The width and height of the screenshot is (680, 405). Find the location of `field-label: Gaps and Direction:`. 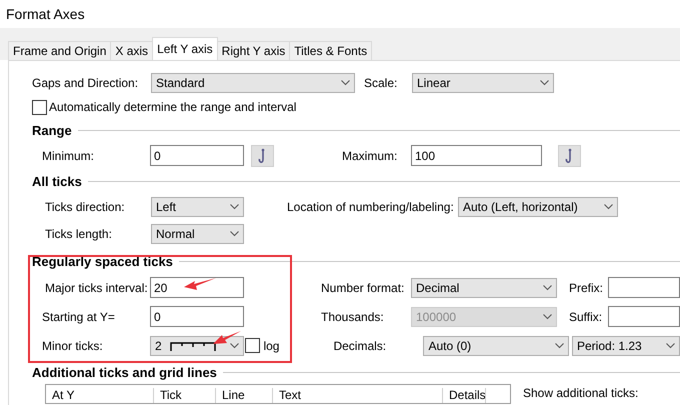

field-label: Gaps and Direction: is located at coordinates (86, 83).